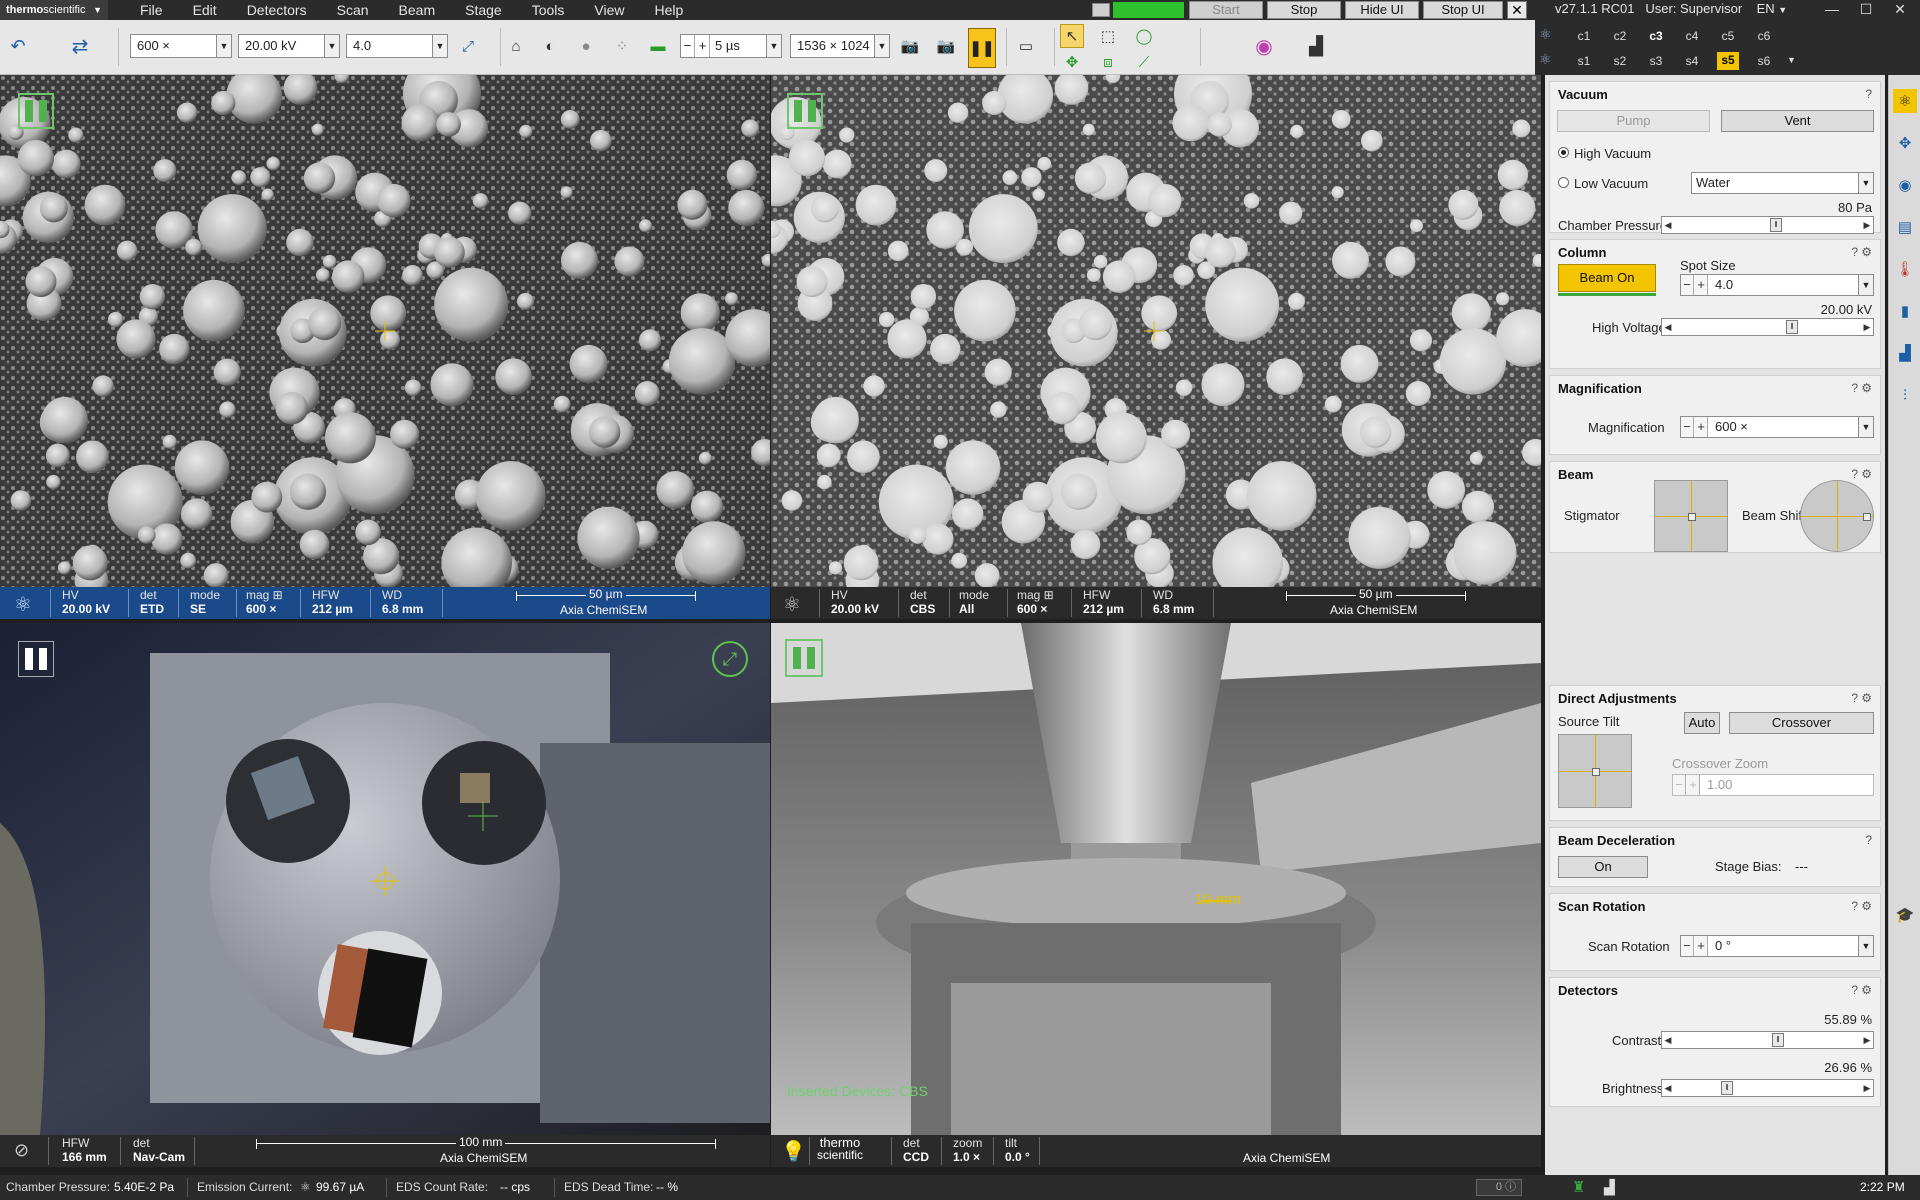 The image size is (1920, 1200). Describe the element at coordinates (181, 46) in the screenshot. I see `magnification-combo: 600 × ▼` at that location.